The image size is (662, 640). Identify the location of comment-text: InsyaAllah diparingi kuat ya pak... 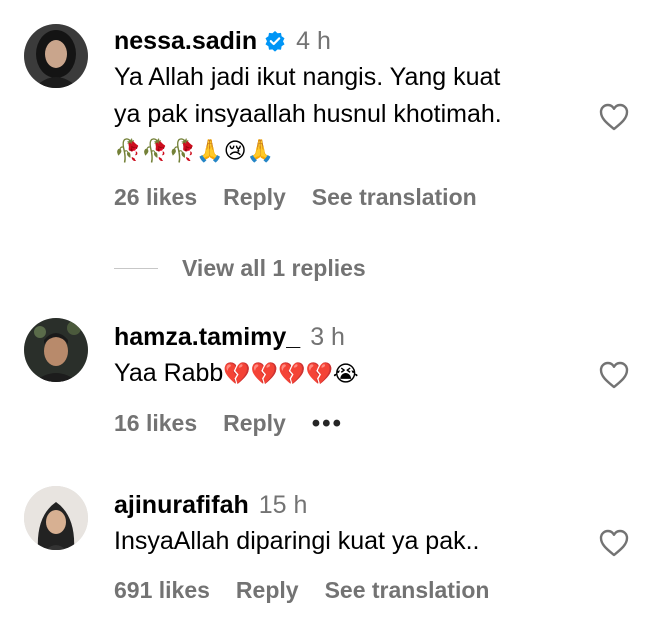
(297, 541).